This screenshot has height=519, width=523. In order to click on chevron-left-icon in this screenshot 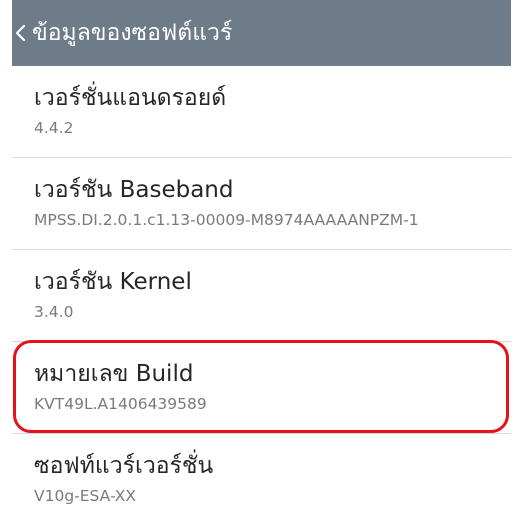, I will do `click(21, 33)`.